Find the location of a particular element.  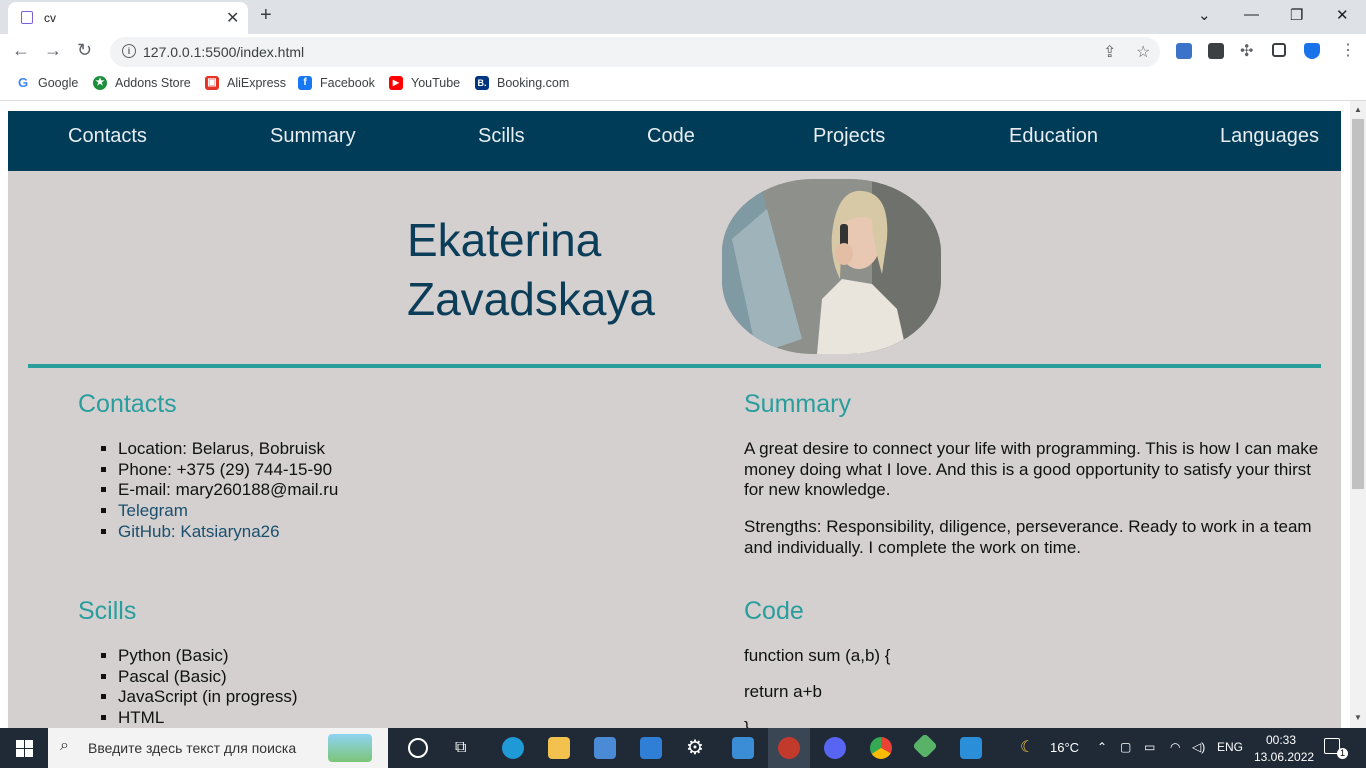

contacts-heading: Contacts is located at coordinates (127, 404).